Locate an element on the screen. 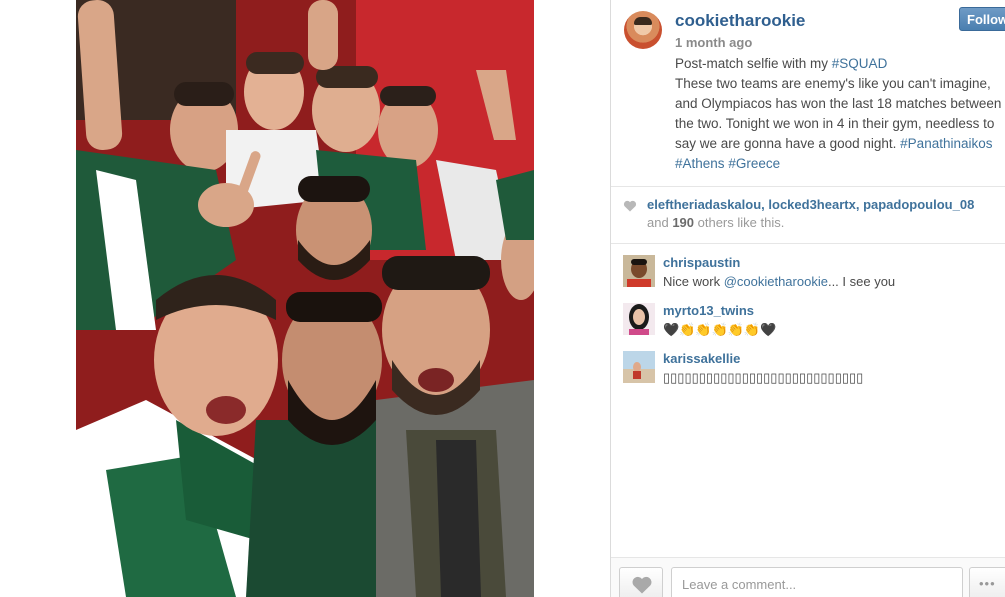 Image resolution: width=1005 pixels, height=597 pixels. hashtag-greece: #Greece is located at coordinates (754, 163).